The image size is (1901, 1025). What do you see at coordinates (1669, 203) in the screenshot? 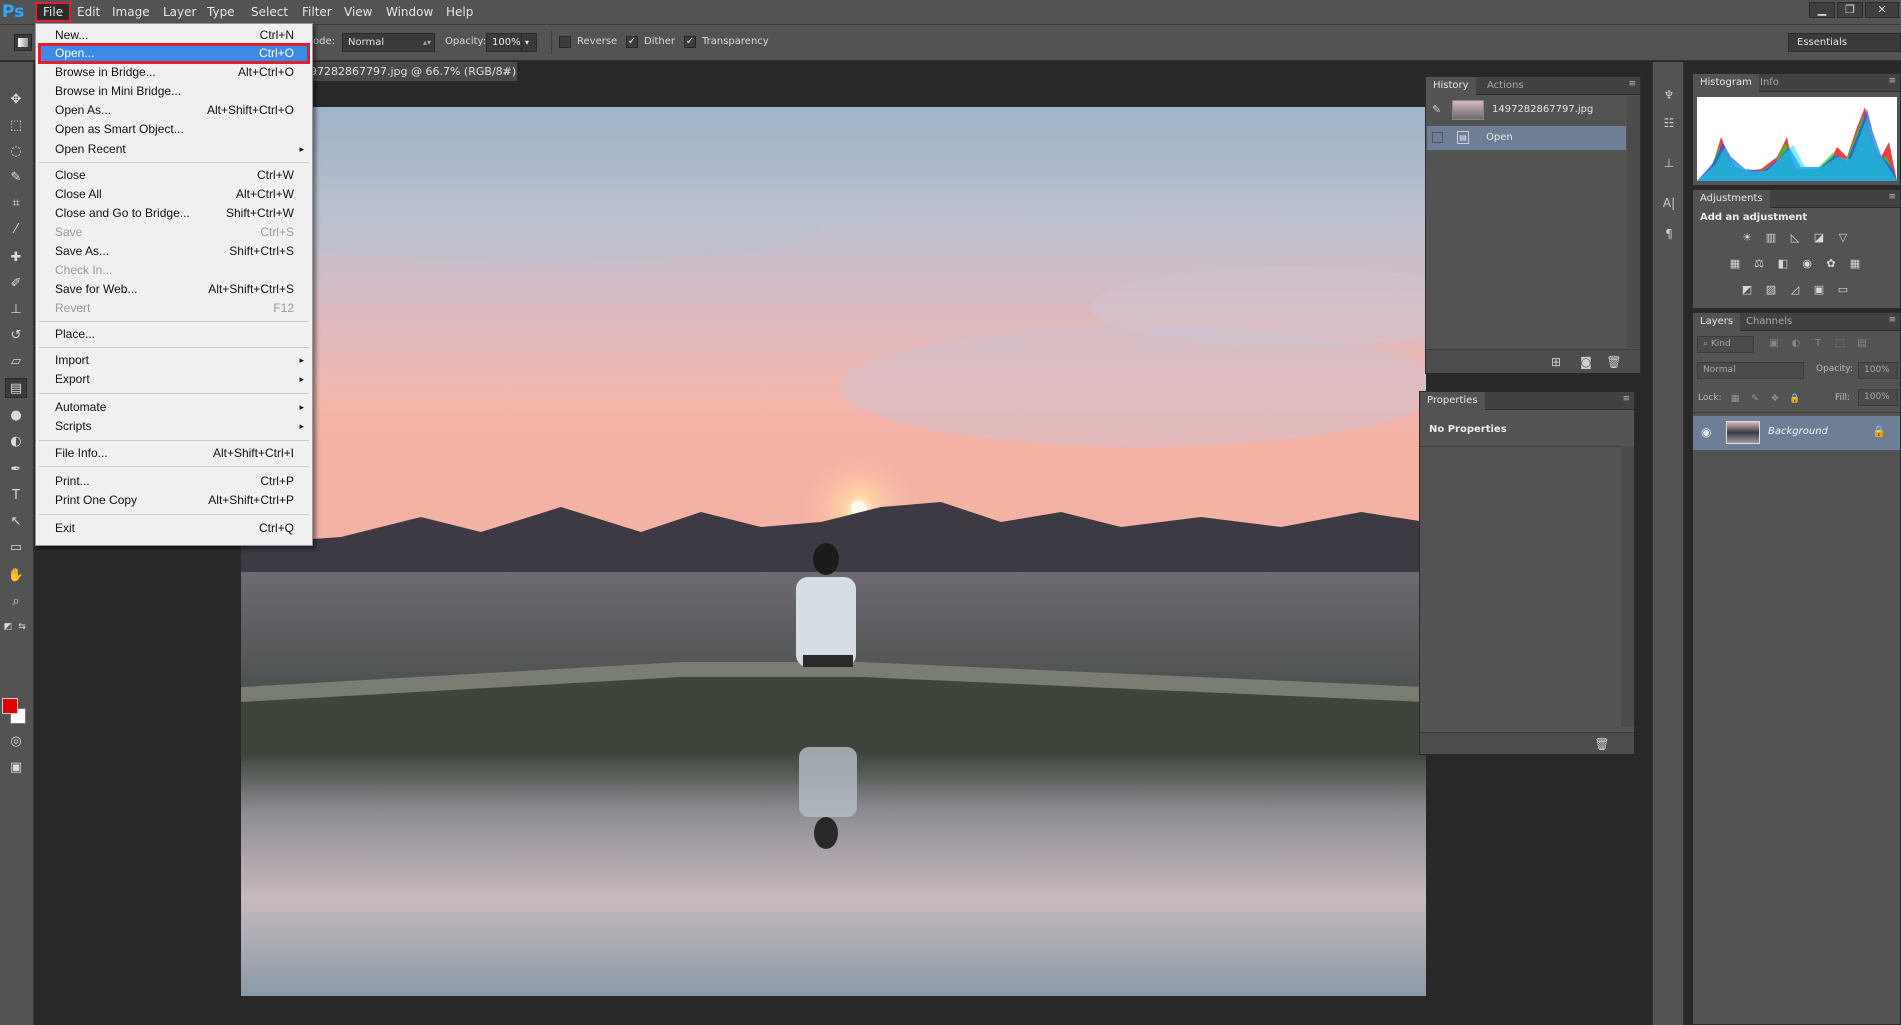
I see `character-panel-icon: A|` at bounding box center [1669, 203].